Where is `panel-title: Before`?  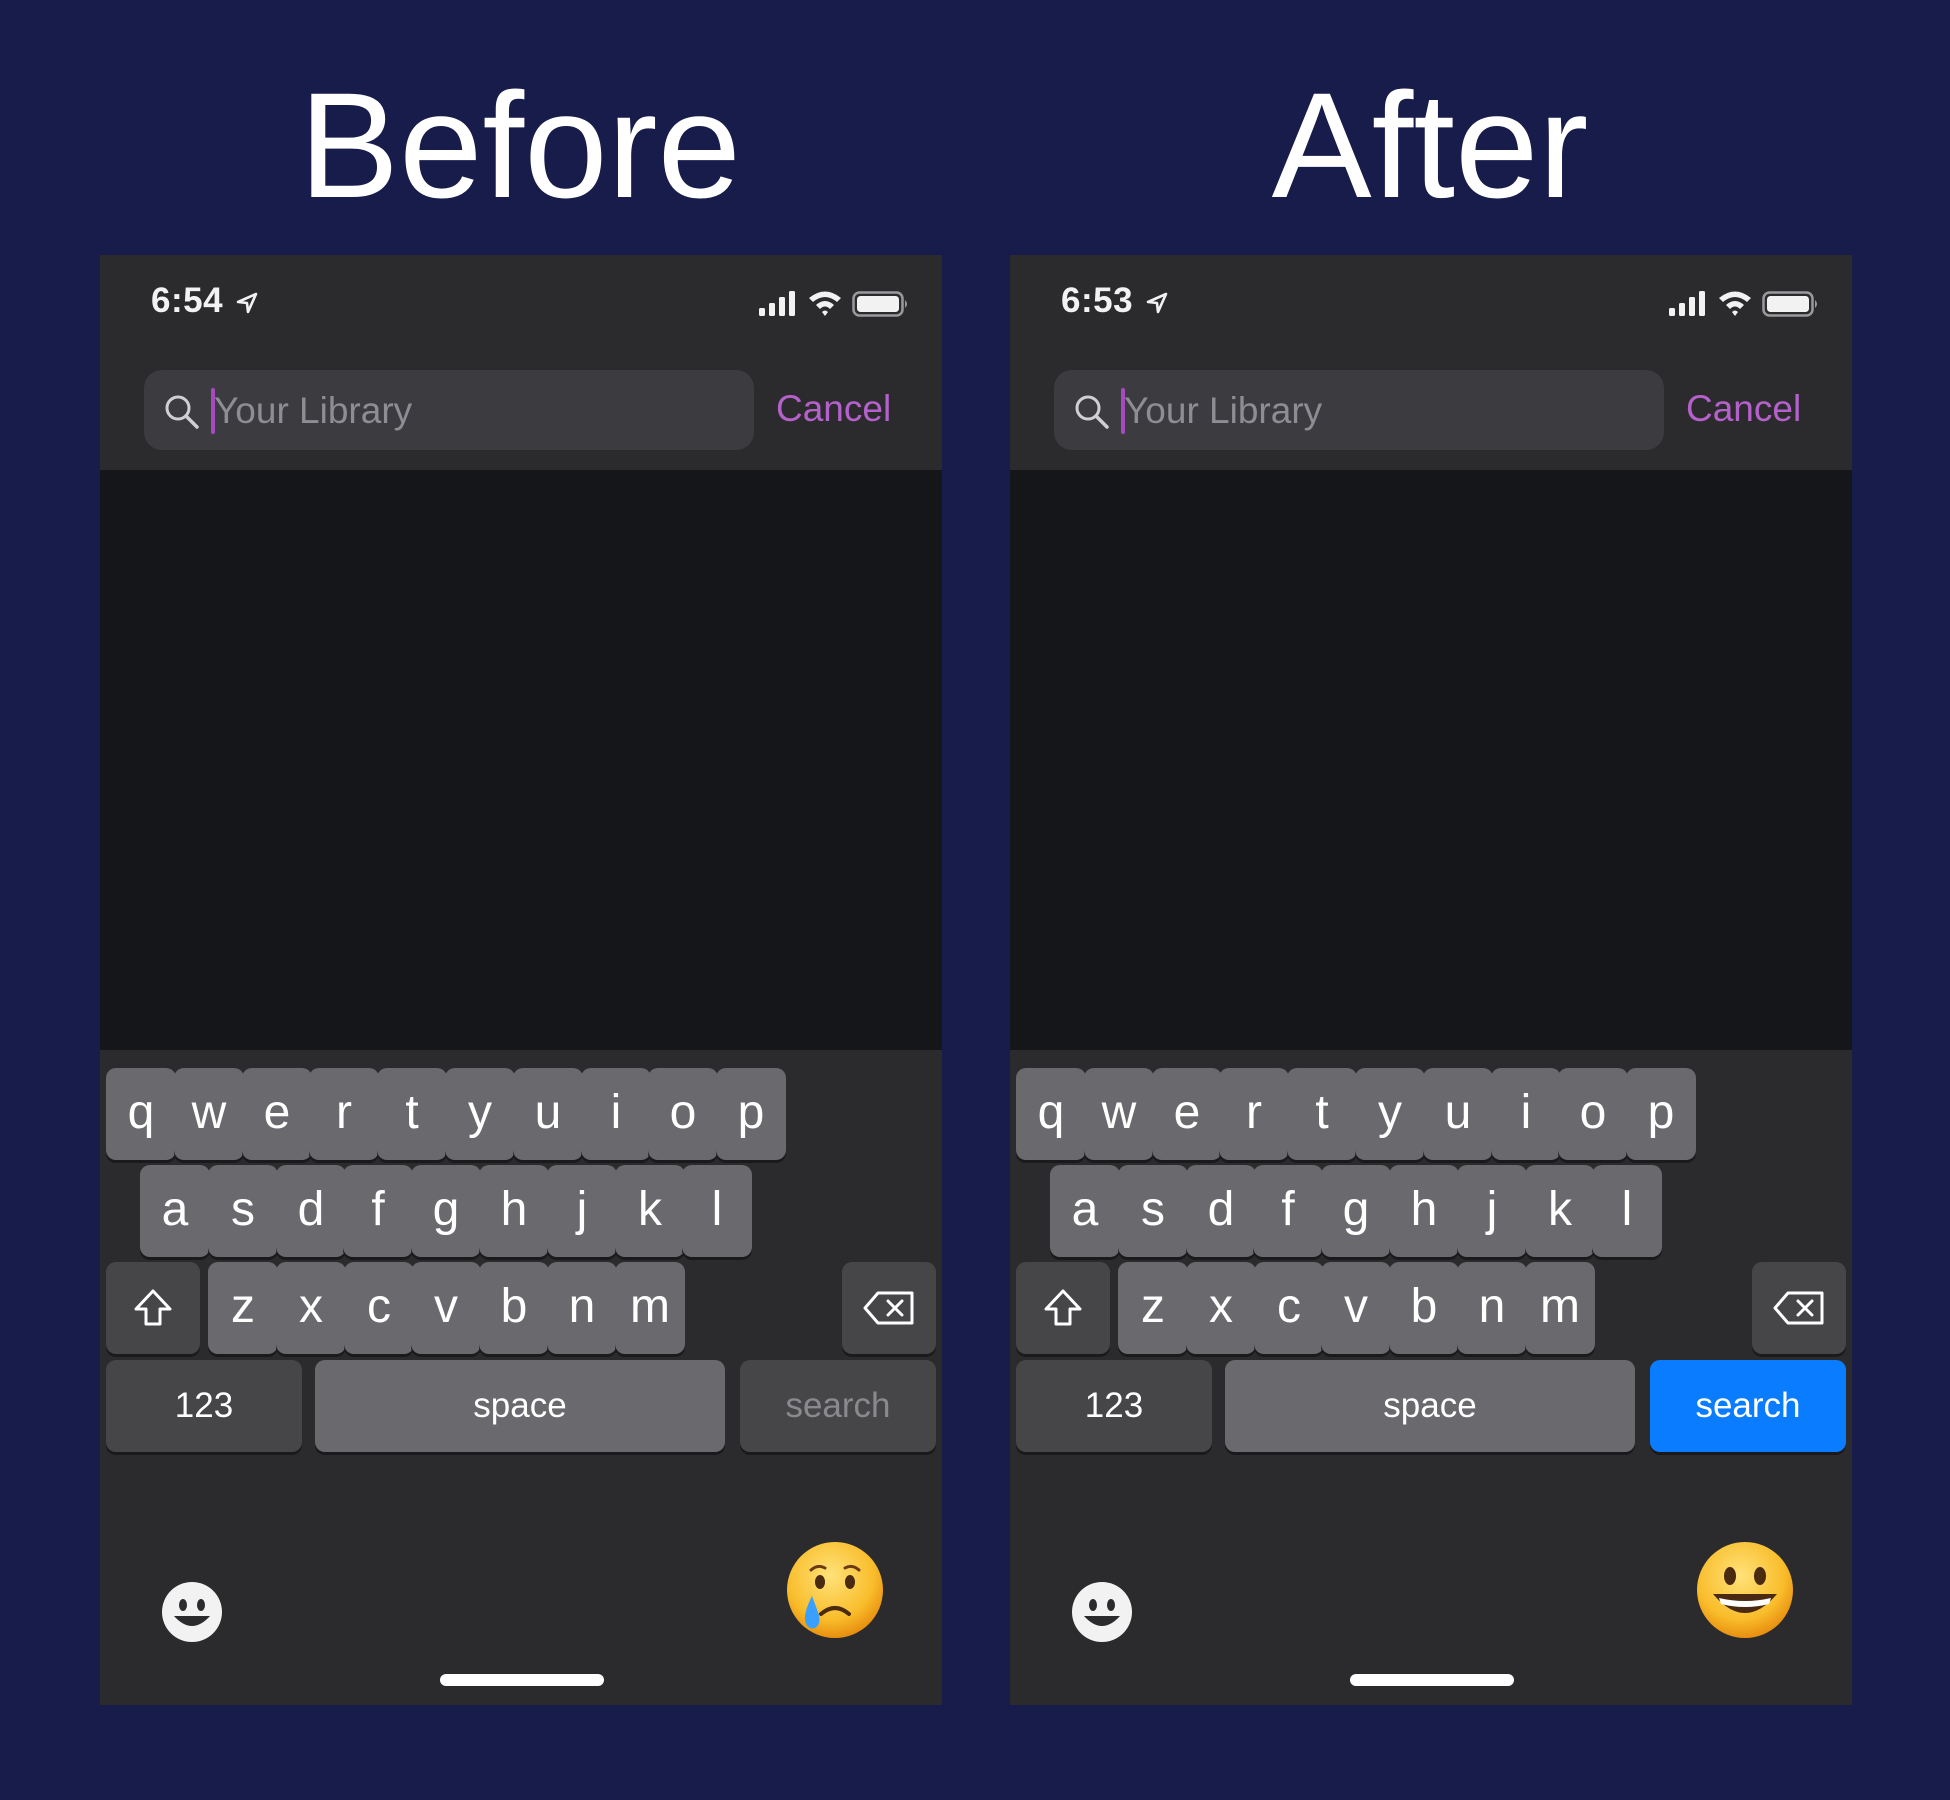 panel-title: Before is located at coordinates (520, 145).